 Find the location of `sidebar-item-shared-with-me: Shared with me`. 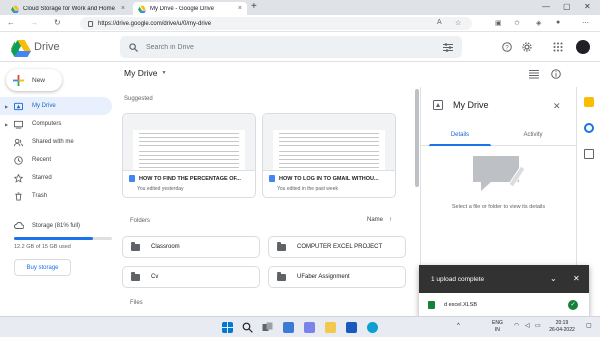

sidebar-item-shared-with-me: Shared with me is located at coordinates (58, 142).